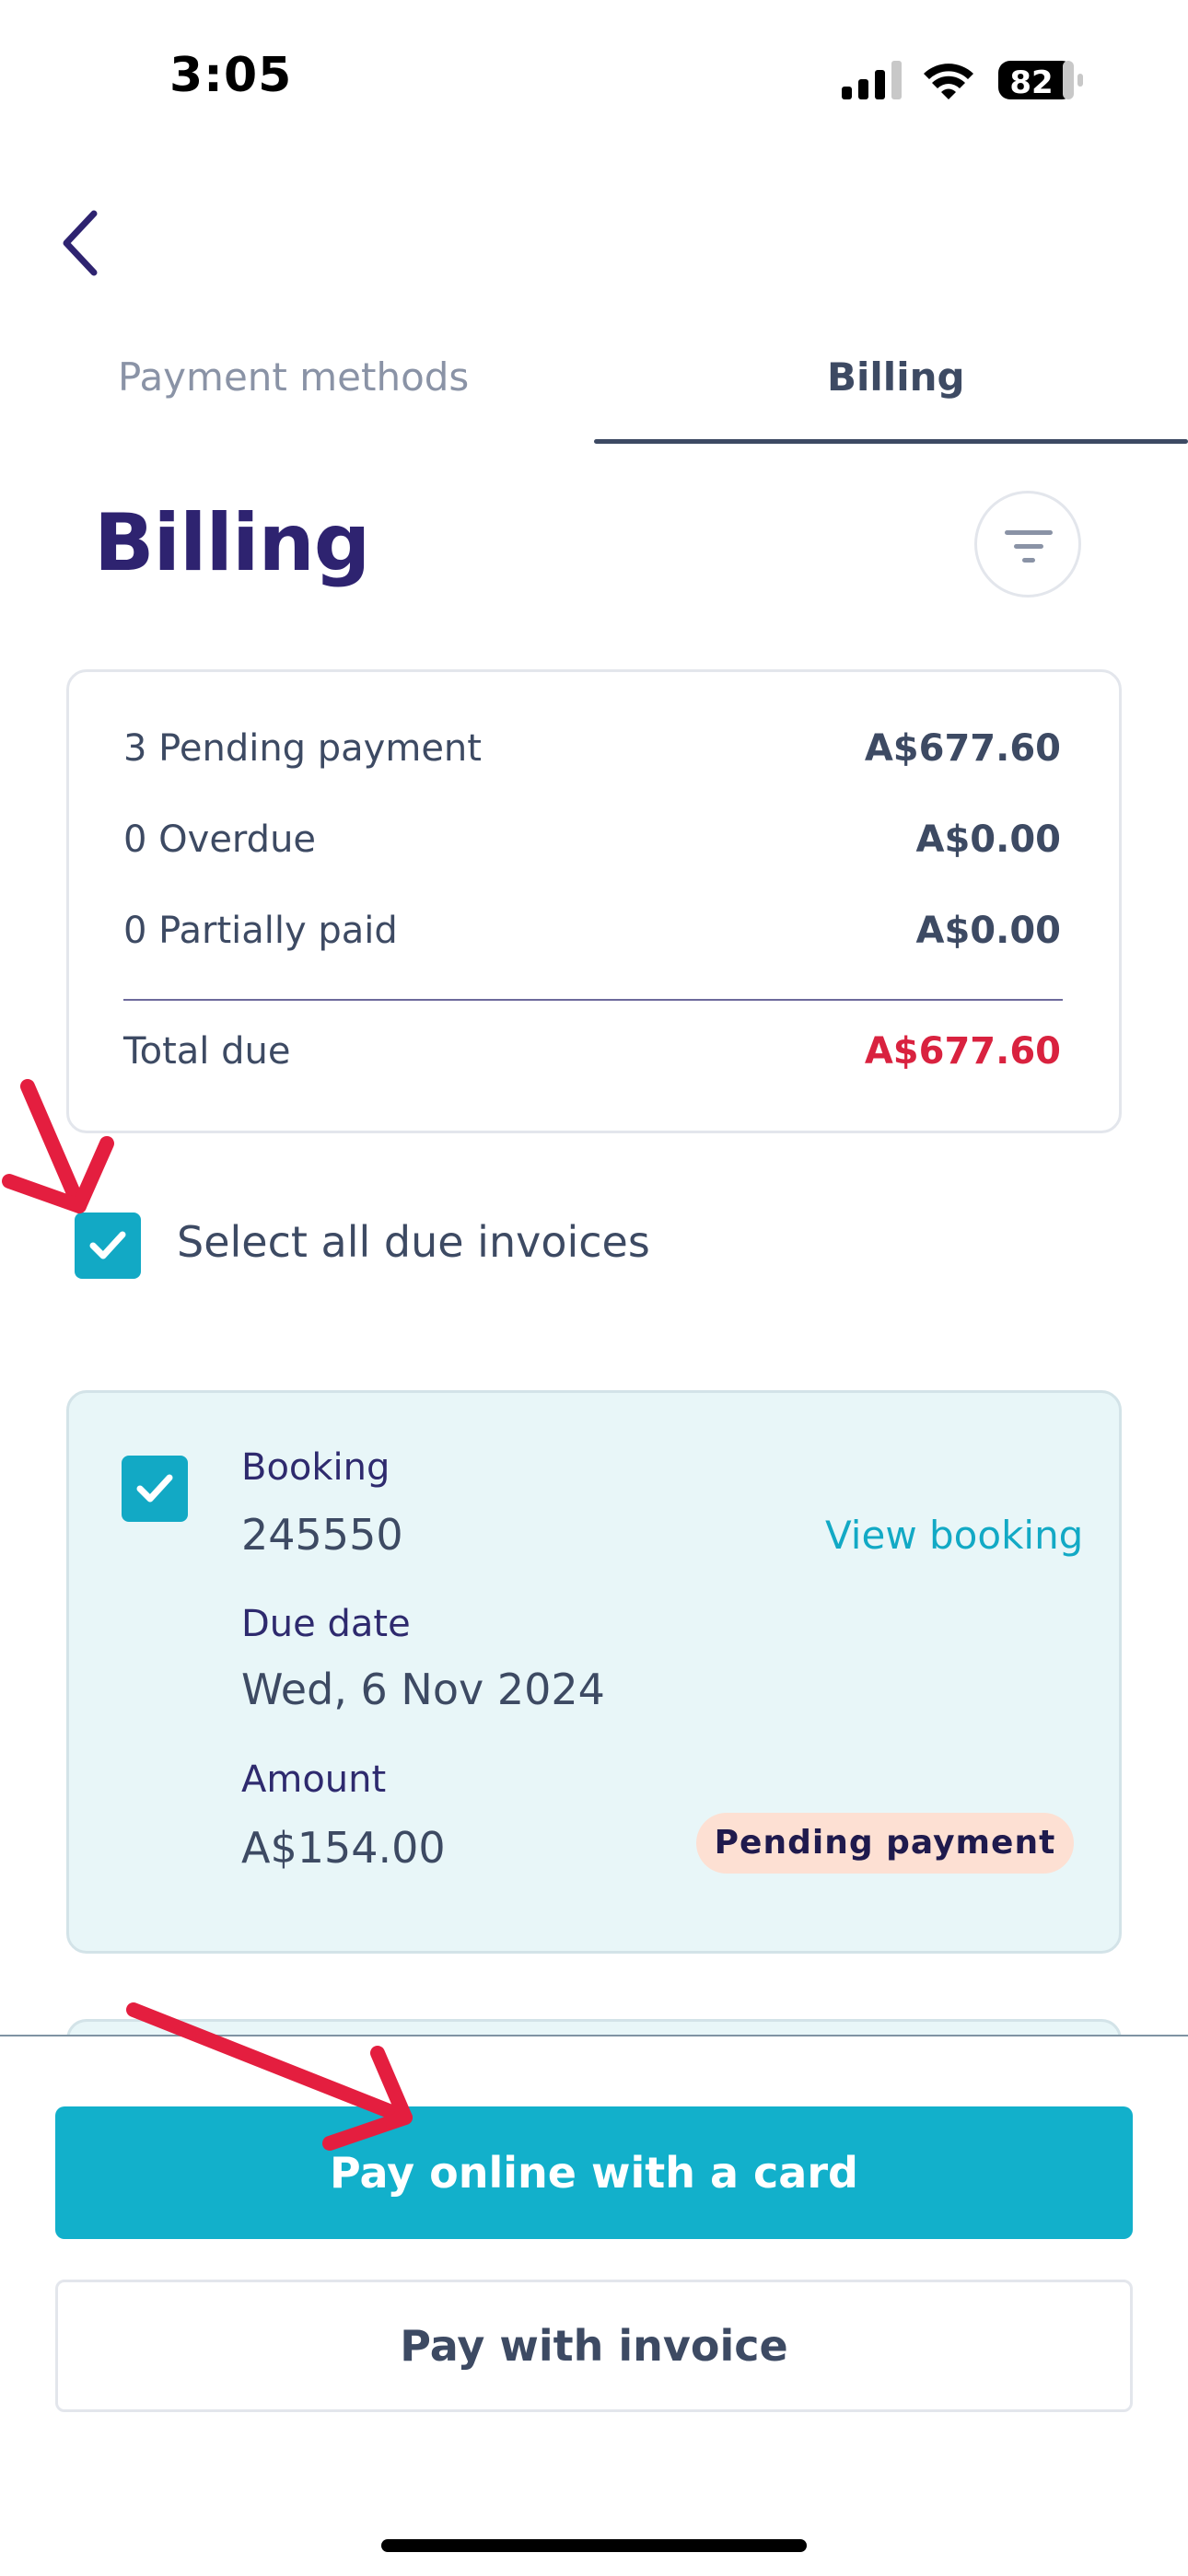 The image size is (1188, 2576). I want to click on due-date-label: Due date, so click(326, 1624).